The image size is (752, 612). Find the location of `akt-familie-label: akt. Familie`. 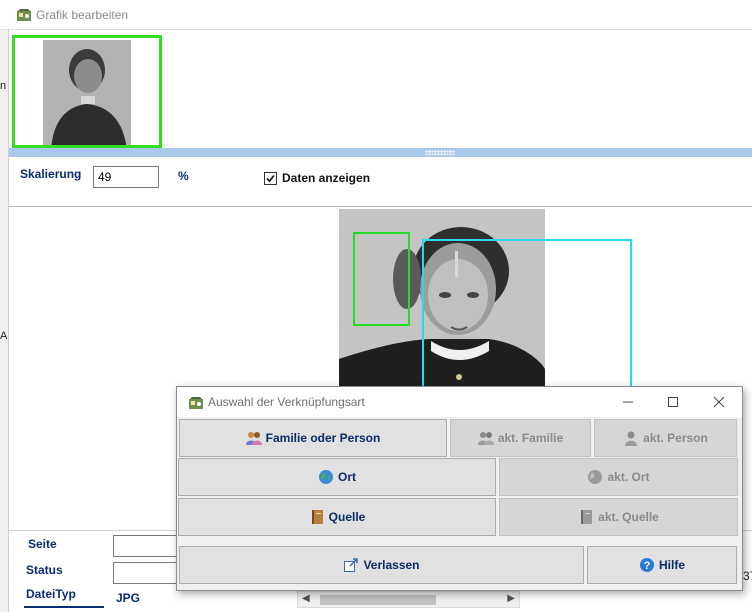

akt-familie-label: akt. Familie is located at coordinates (530, 438).